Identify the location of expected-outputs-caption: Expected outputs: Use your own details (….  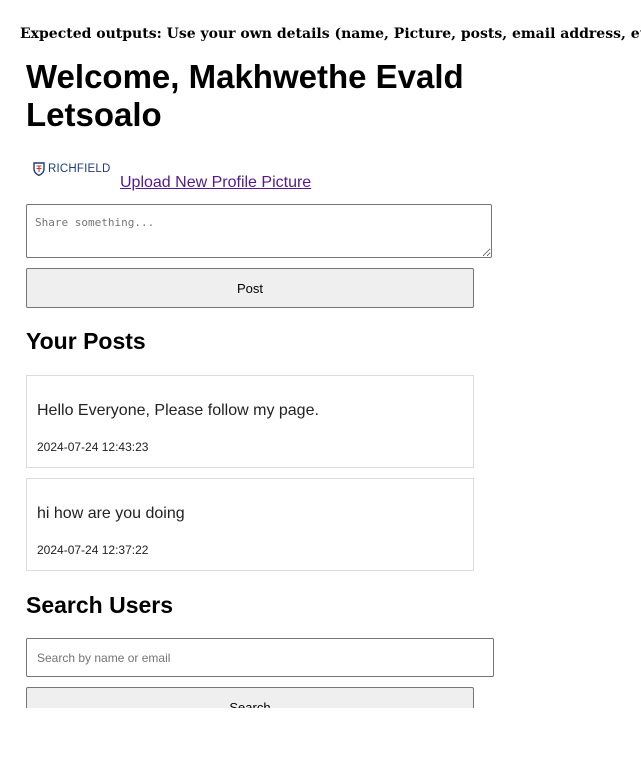
(330, 34).